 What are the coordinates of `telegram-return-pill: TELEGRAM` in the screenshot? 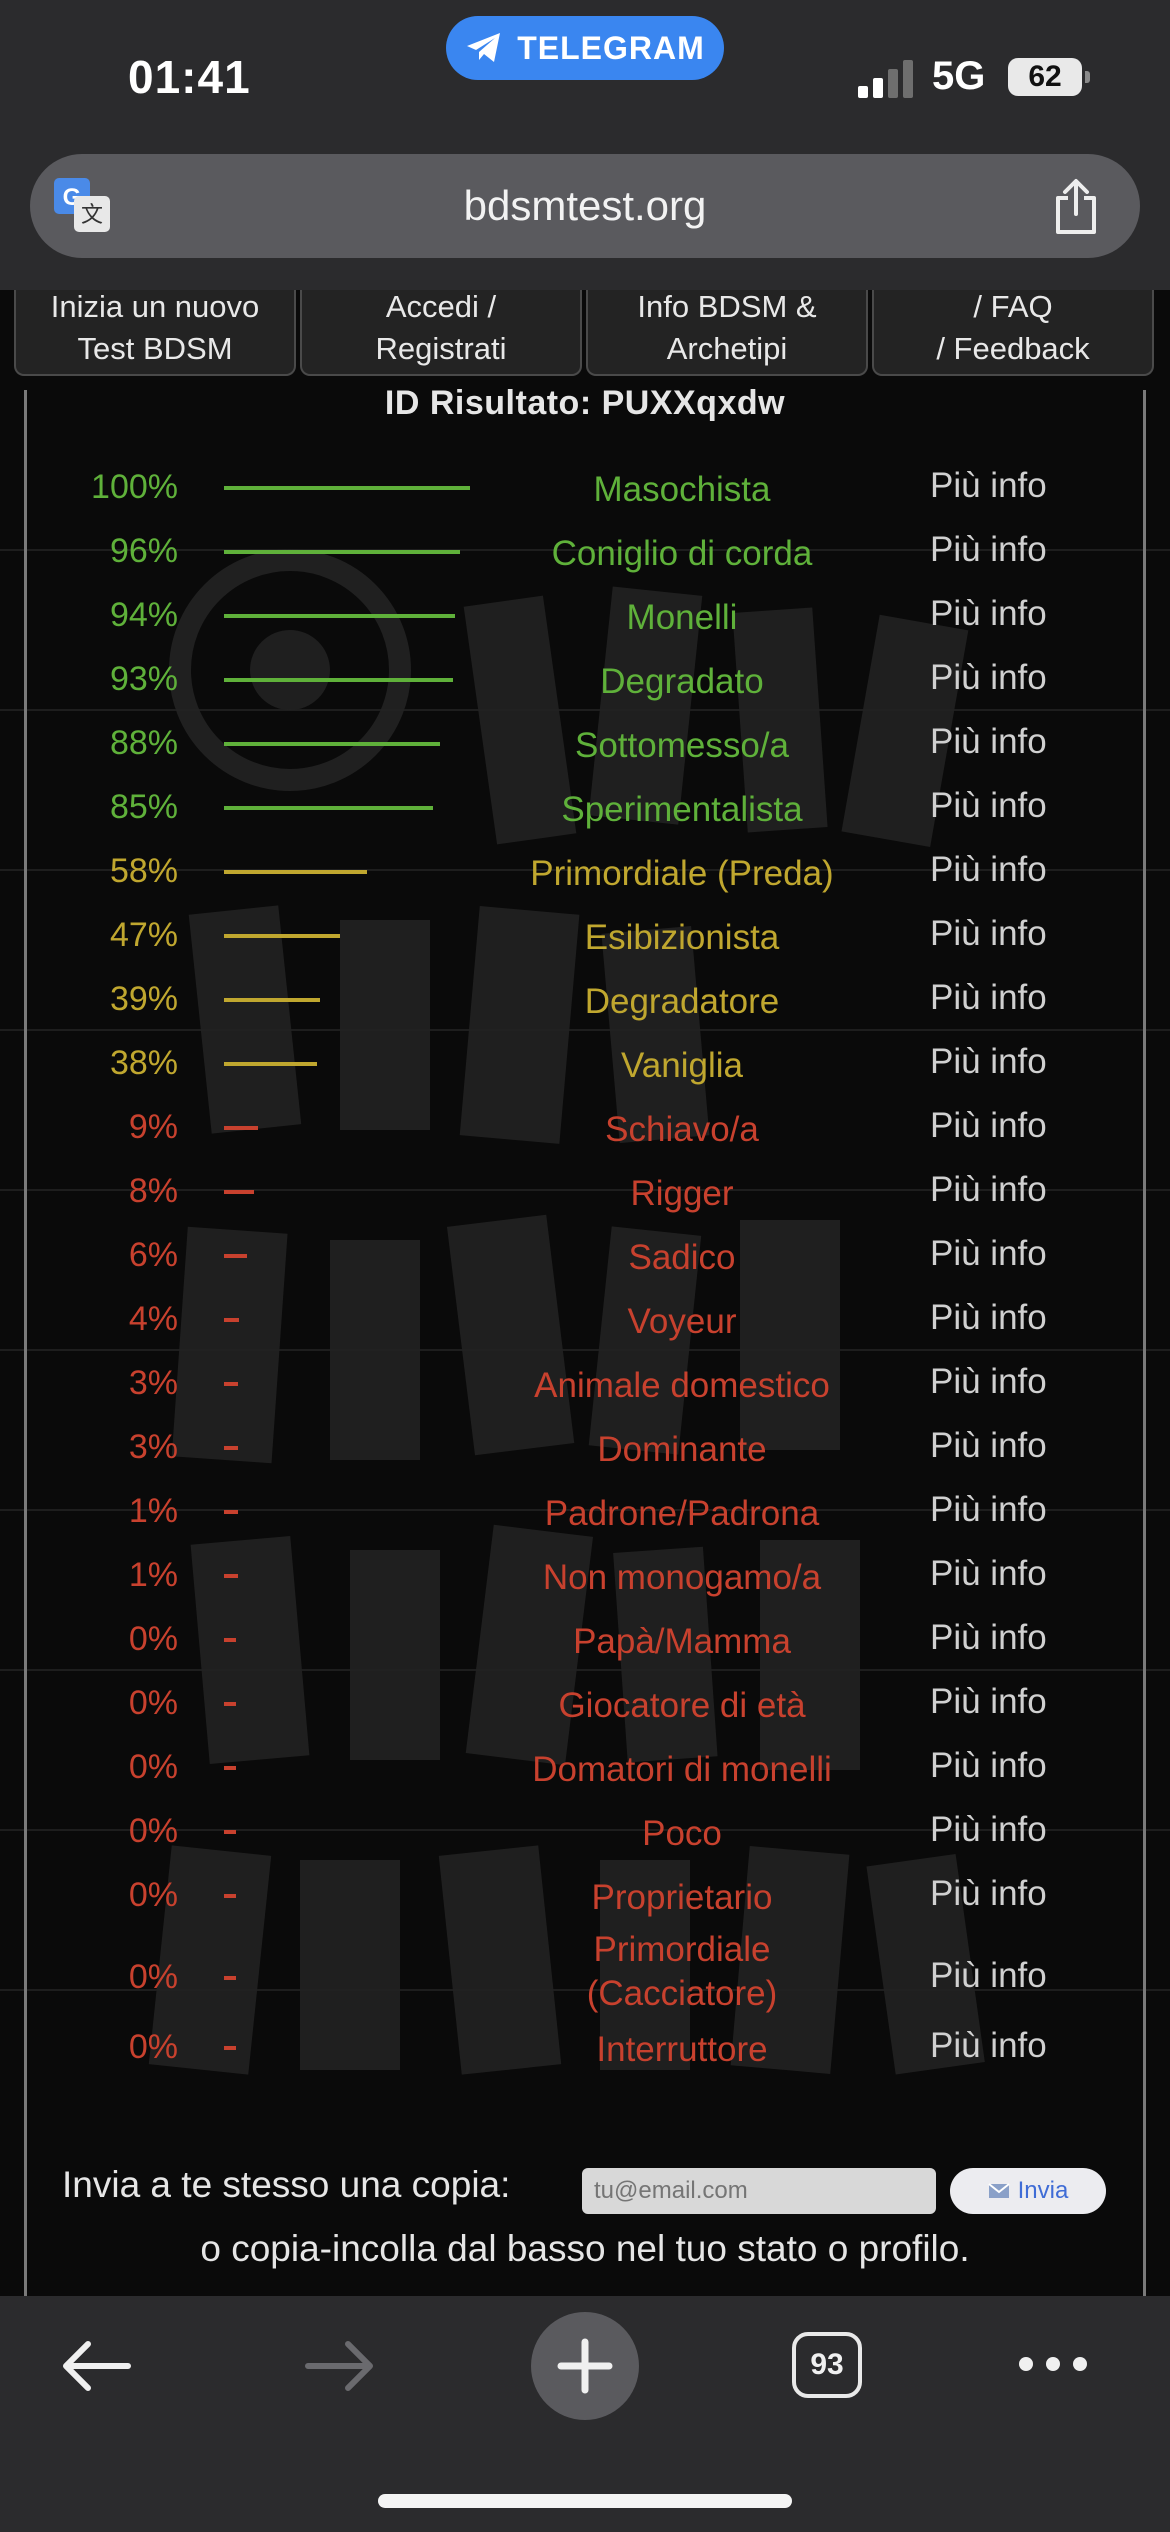 It's located at (585, 48).